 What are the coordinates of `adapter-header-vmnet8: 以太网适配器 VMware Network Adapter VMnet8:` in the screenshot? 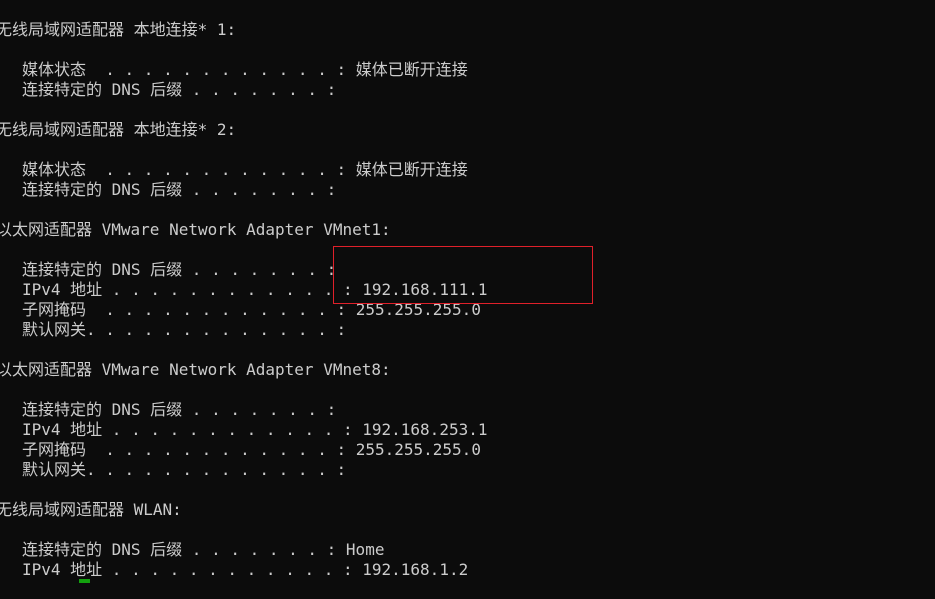 It's located at (195, 369).